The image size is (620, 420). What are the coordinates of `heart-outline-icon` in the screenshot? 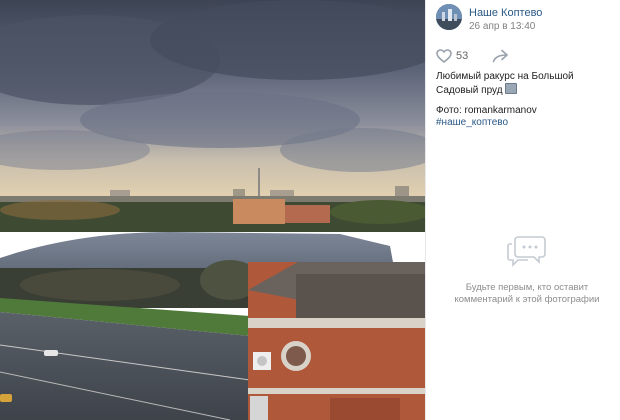 It's located at (444, 56).